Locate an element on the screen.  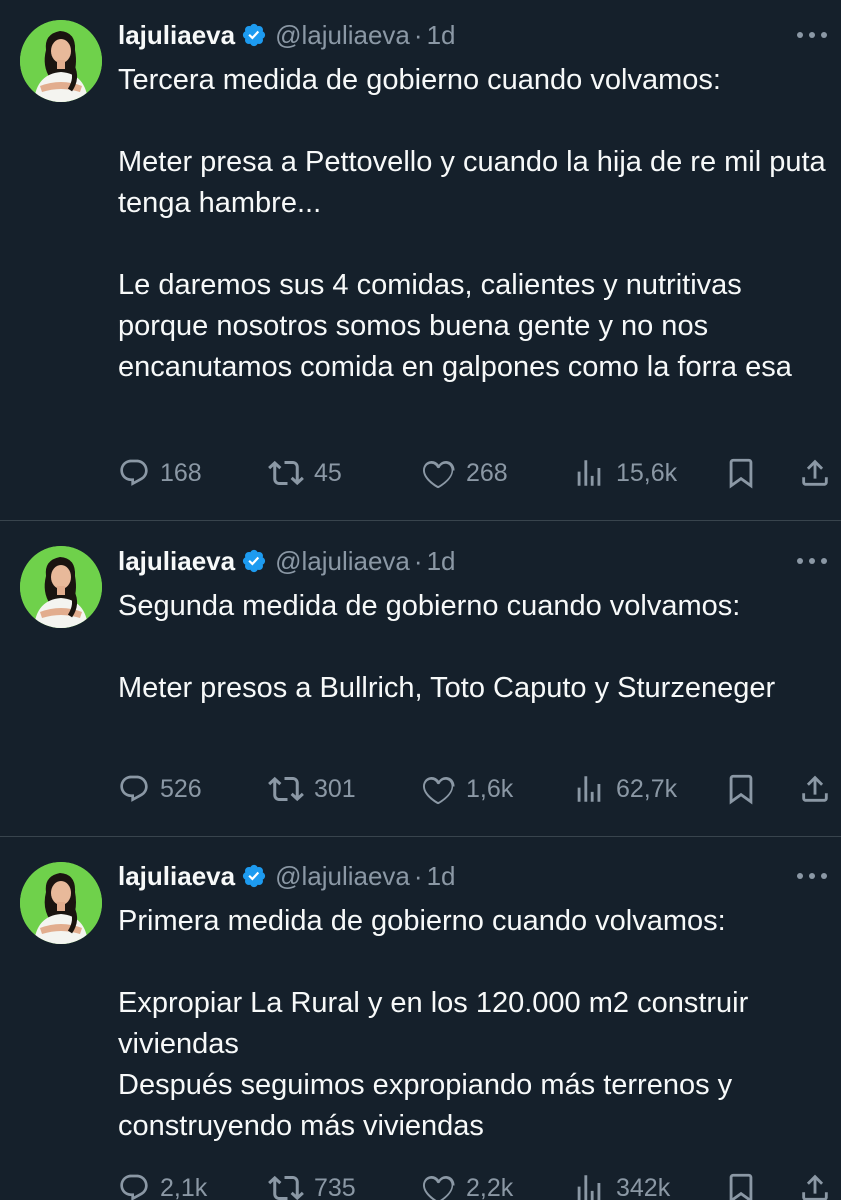
retweet-button: 45 is located at coordinates (305, 473).